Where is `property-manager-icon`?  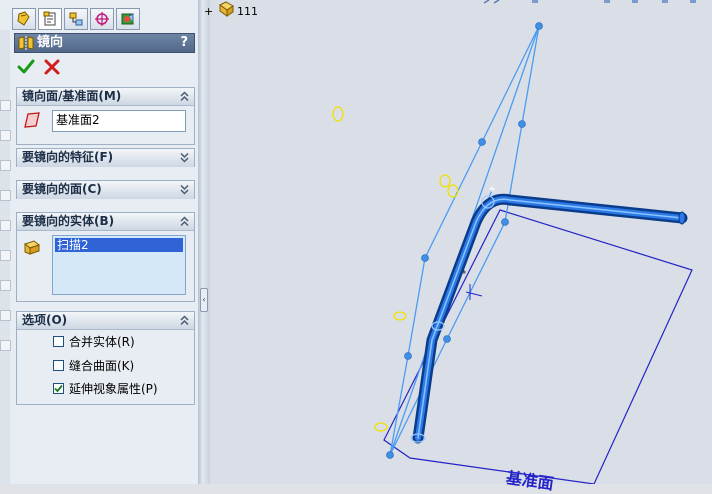 property-manager-icon is located at coordinates (50, 19).